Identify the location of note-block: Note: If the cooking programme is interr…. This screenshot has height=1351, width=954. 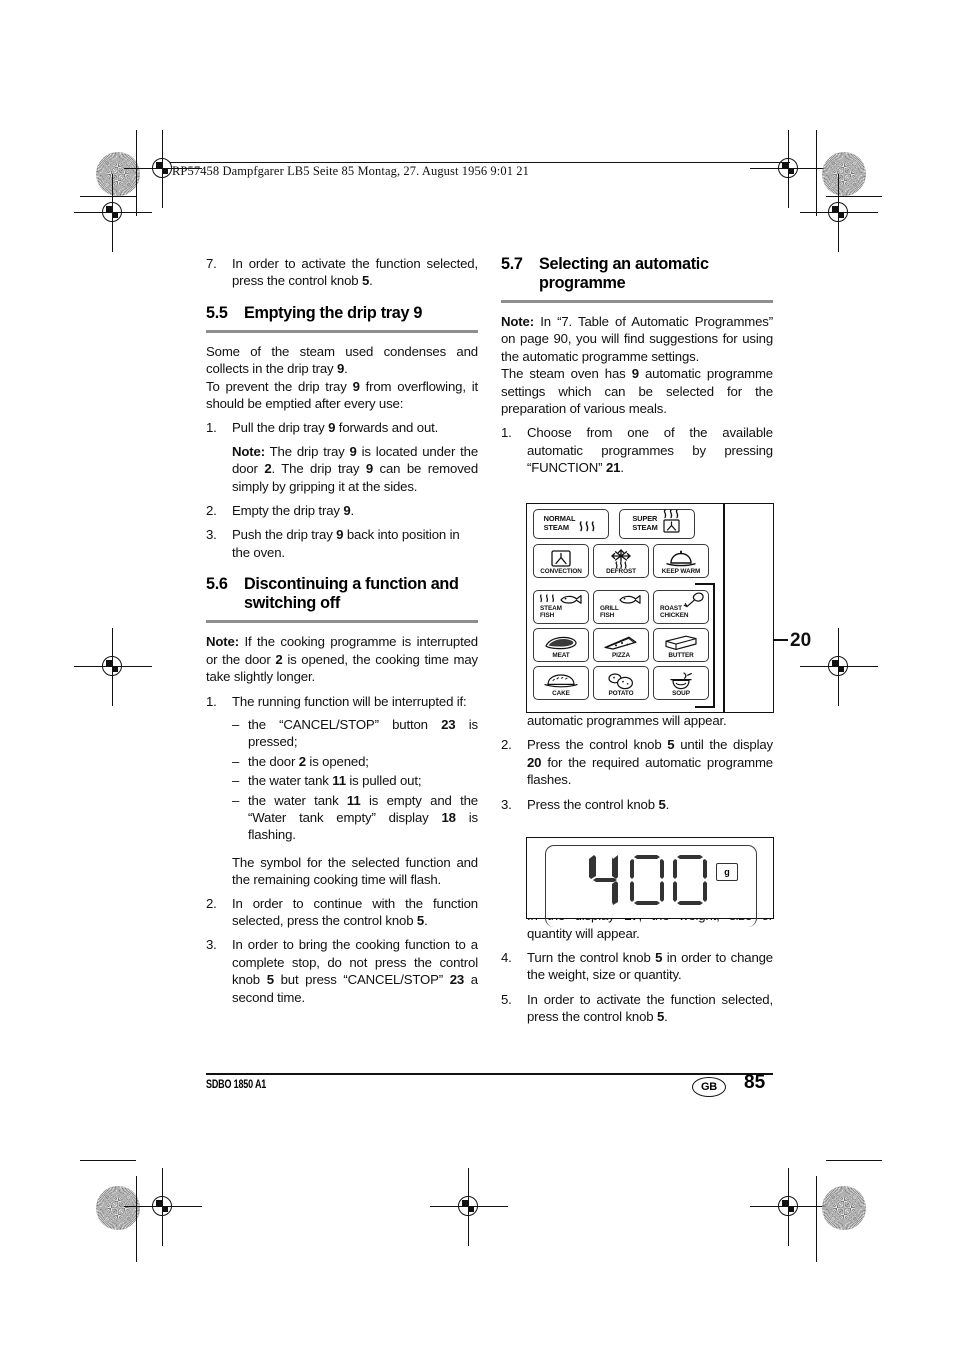
(342, 659).